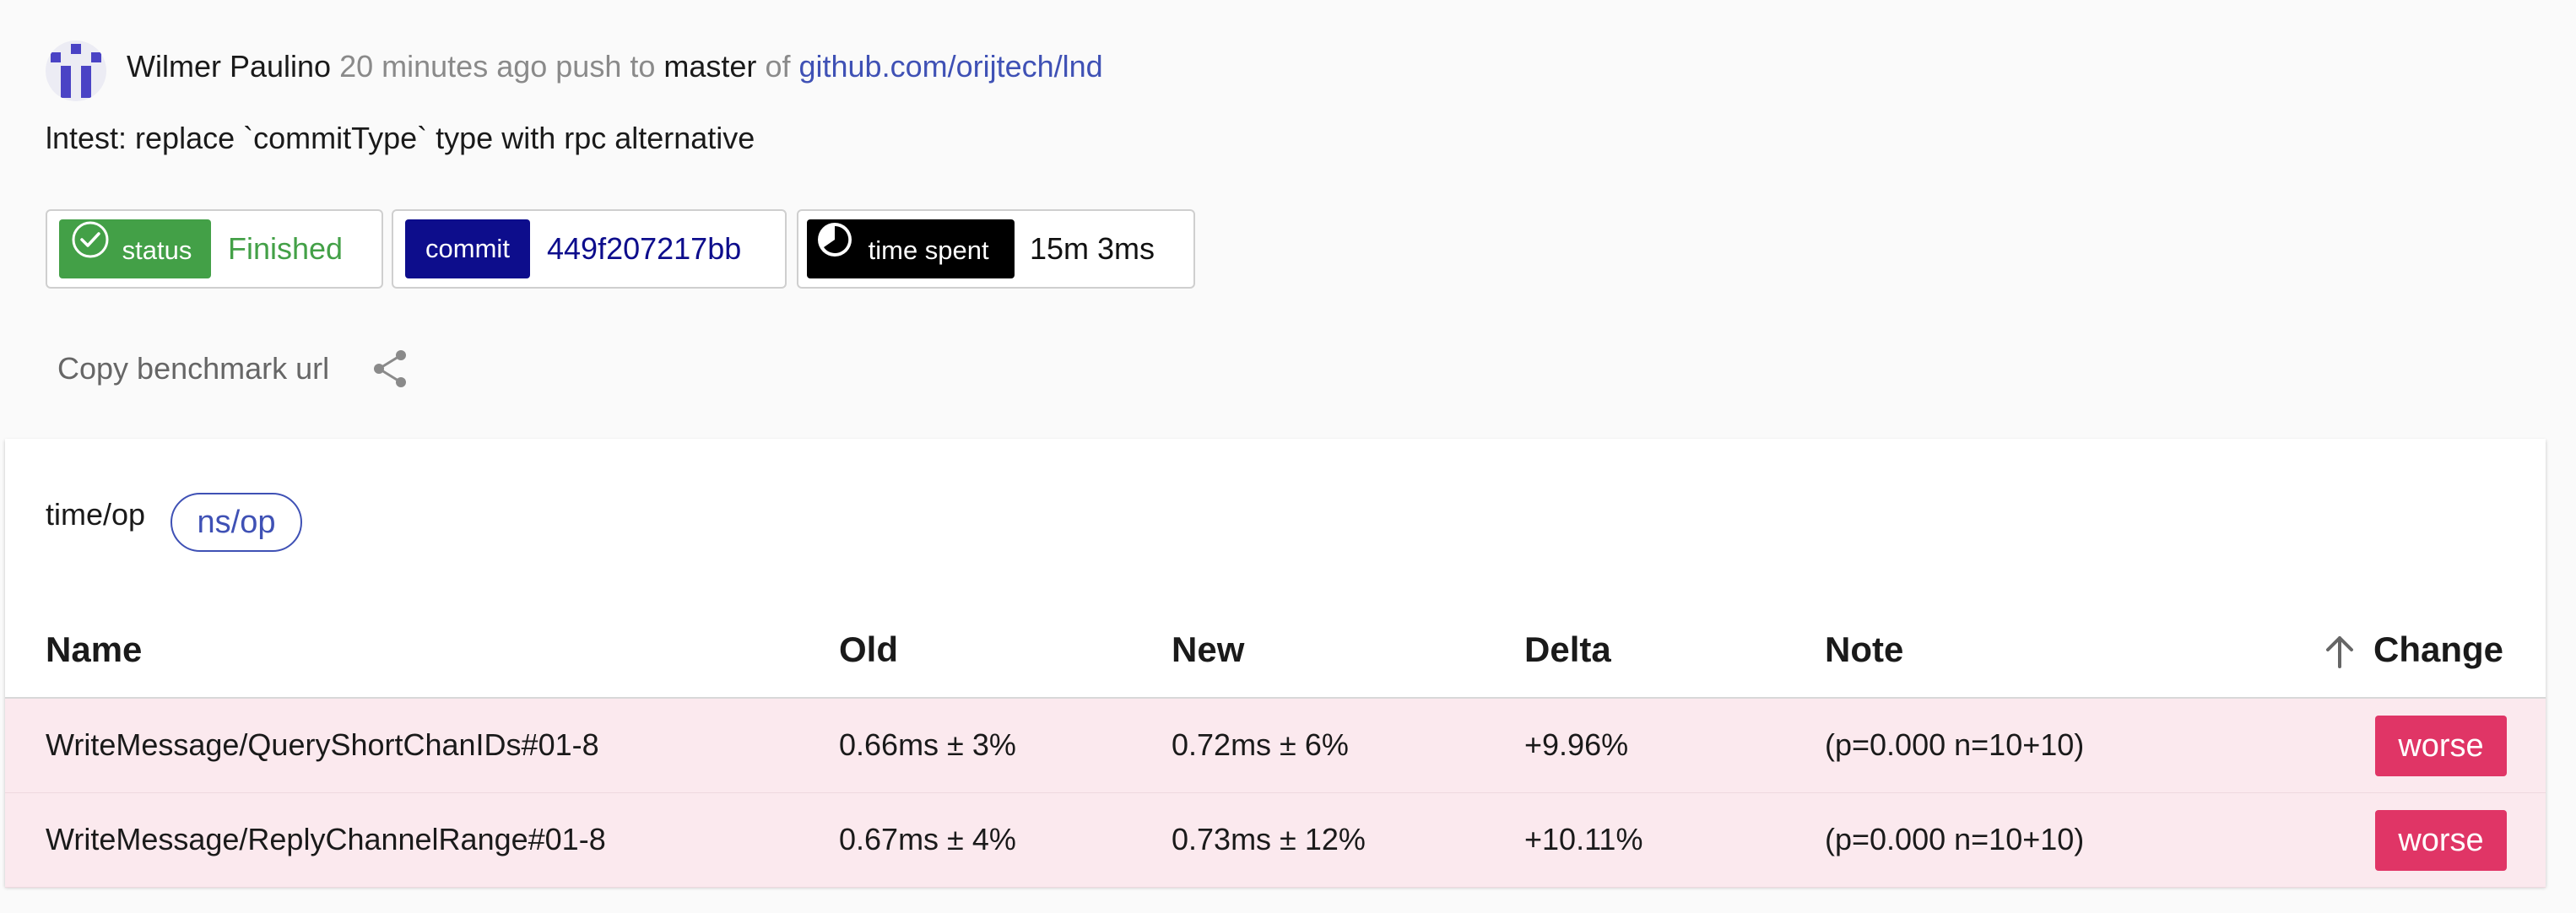  I want to click on commit-chip: commit 449f207217bb, so click(589, 249).